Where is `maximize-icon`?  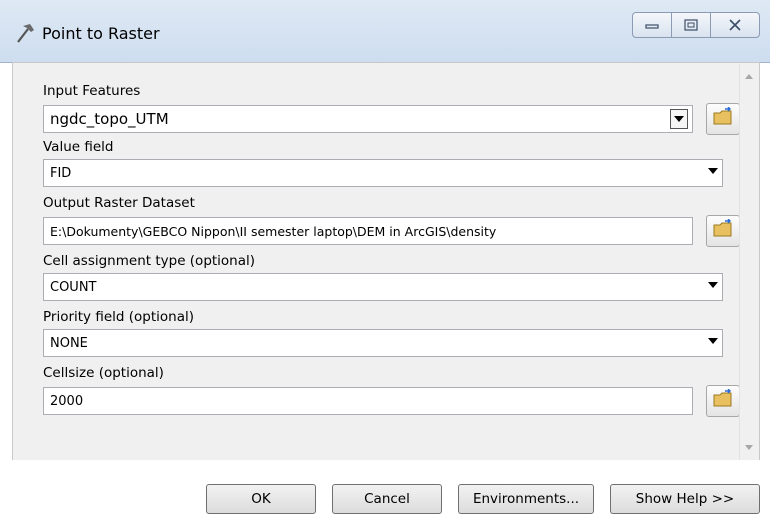
maximize-icon is located at coordinates (691, 25).